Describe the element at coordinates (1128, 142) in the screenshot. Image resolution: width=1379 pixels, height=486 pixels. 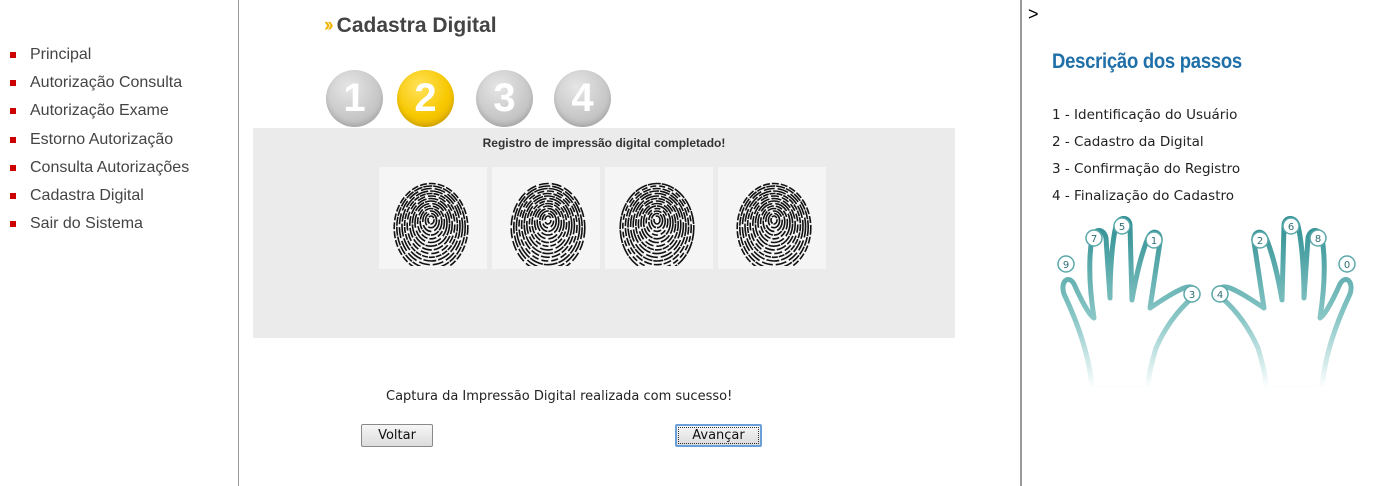
I see `step-description: 2 - Cadastro da Digital` at that location.